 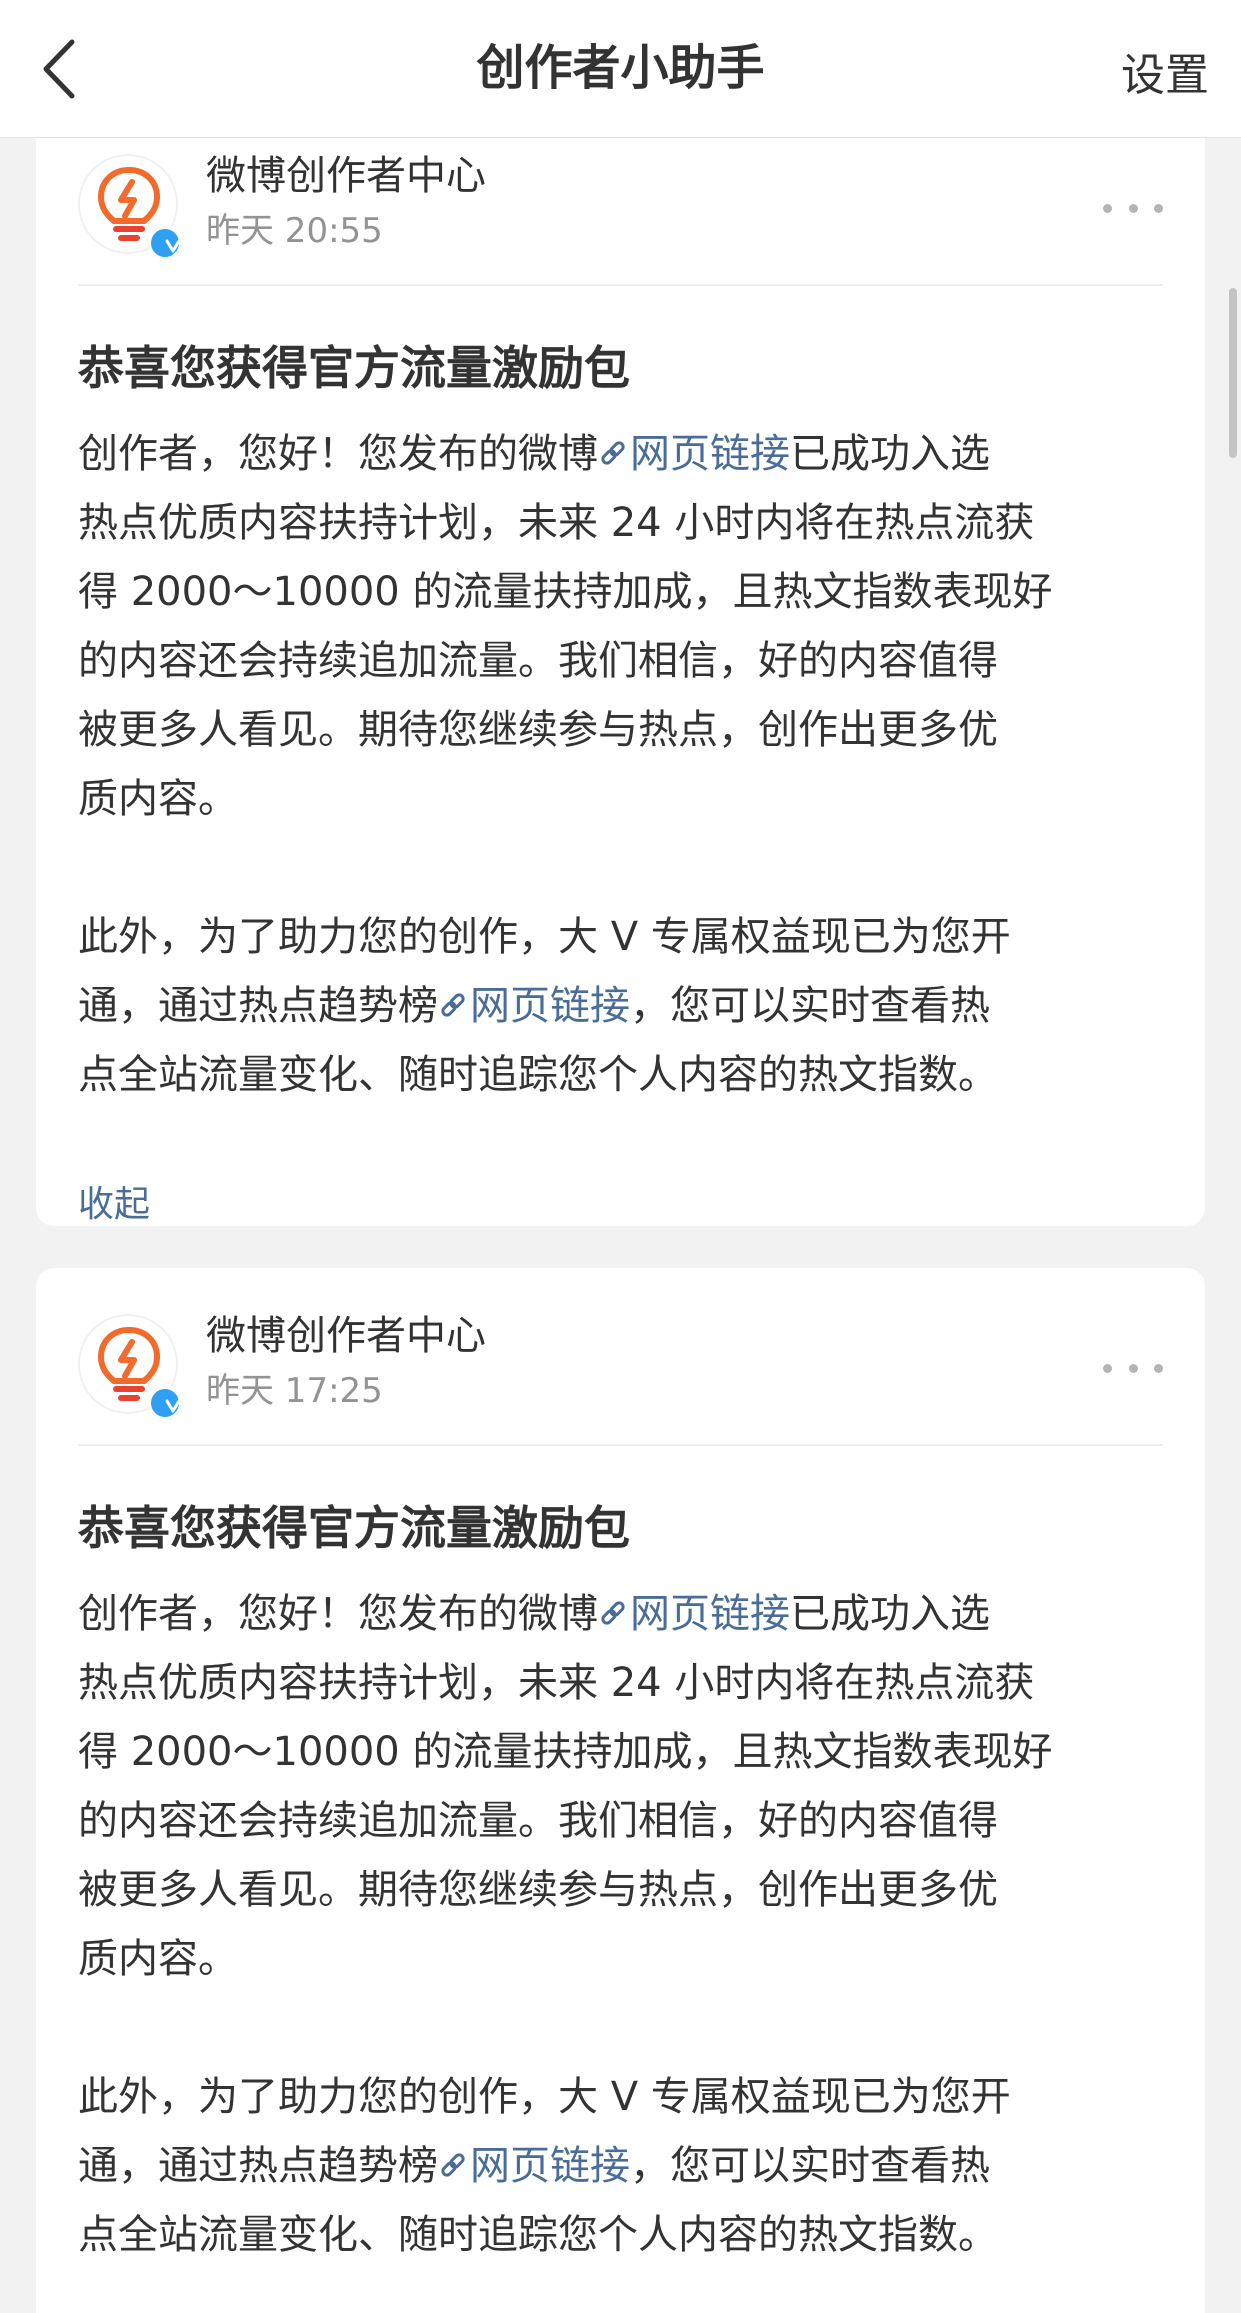 I want to click on page-title: 创作者小助手, so click(x=620, y=68).